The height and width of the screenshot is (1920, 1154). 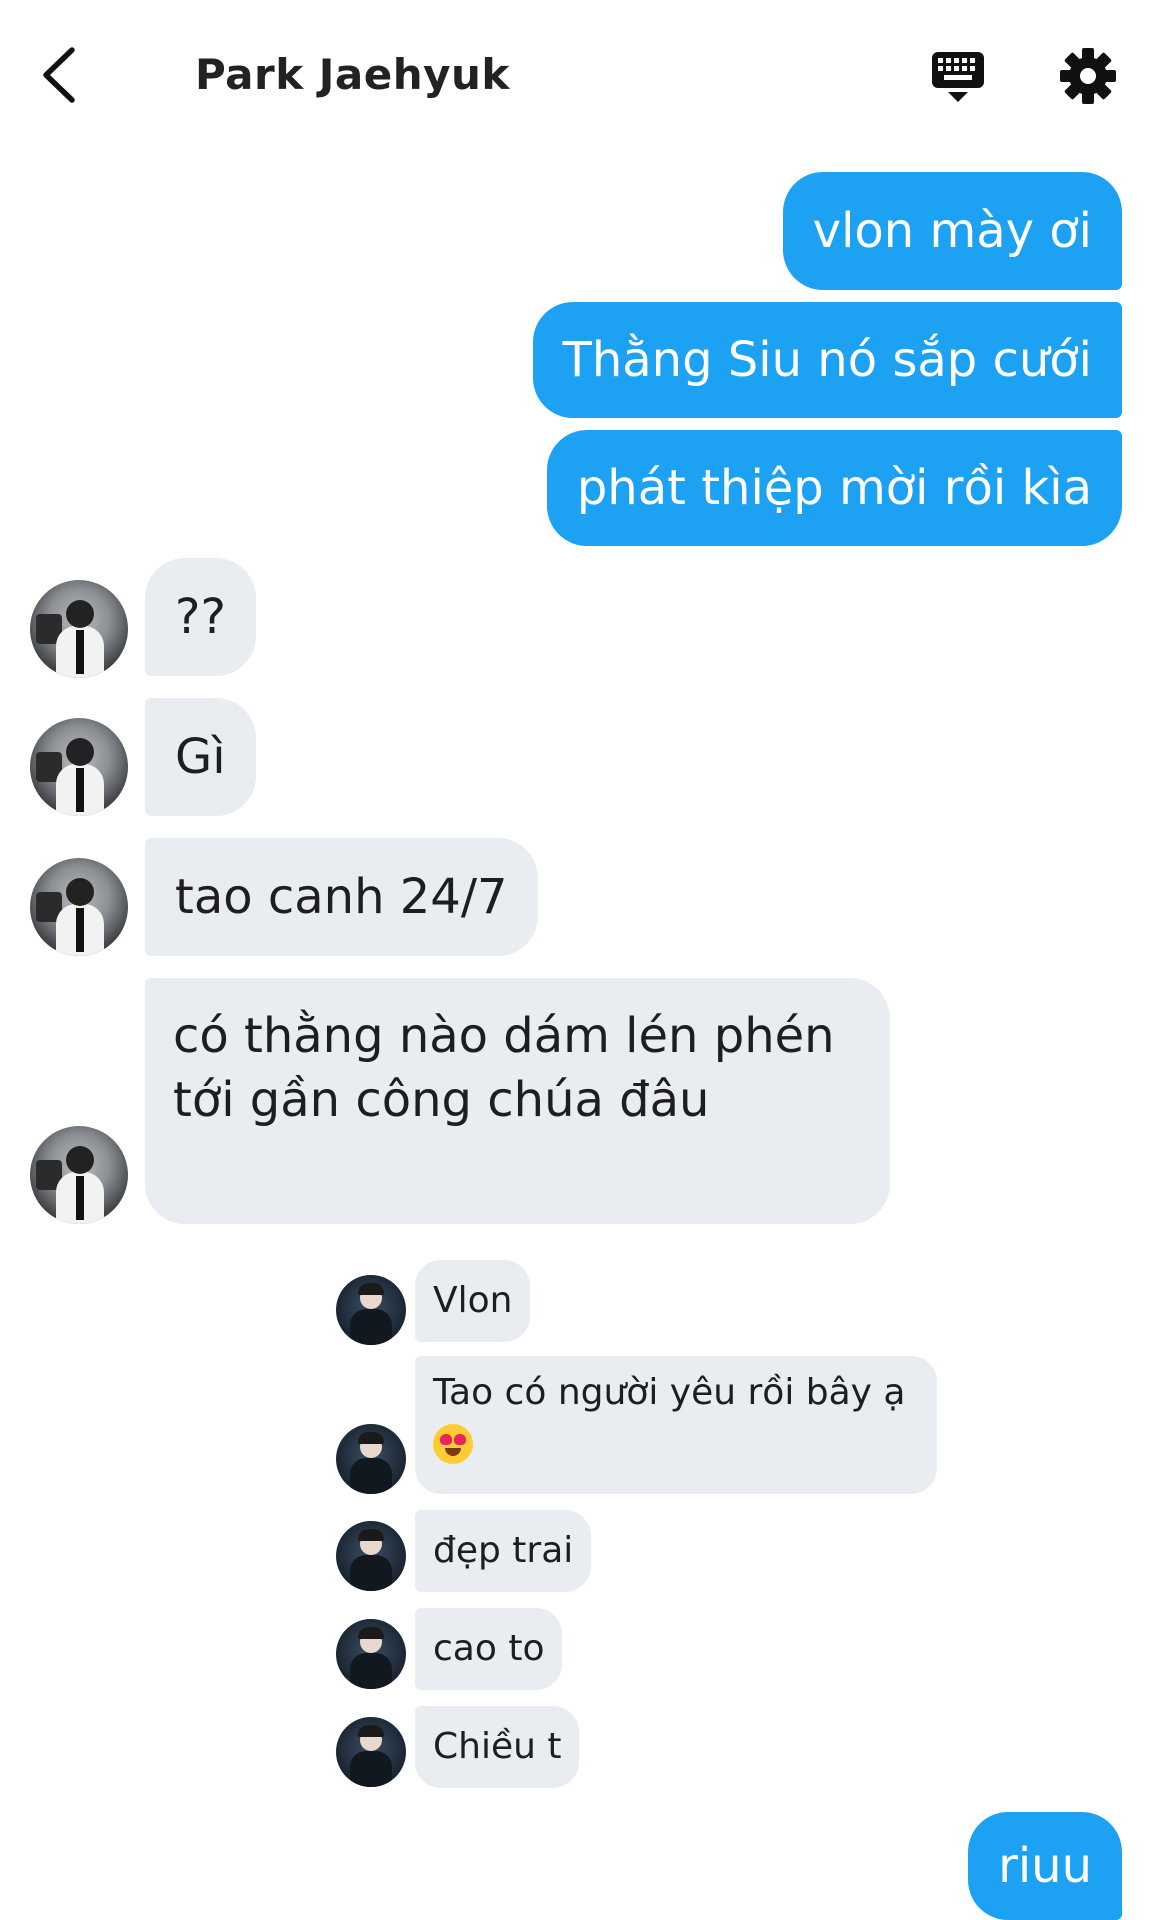 I want to click on quoted-message: cao to, so click(x=489, y=1649).